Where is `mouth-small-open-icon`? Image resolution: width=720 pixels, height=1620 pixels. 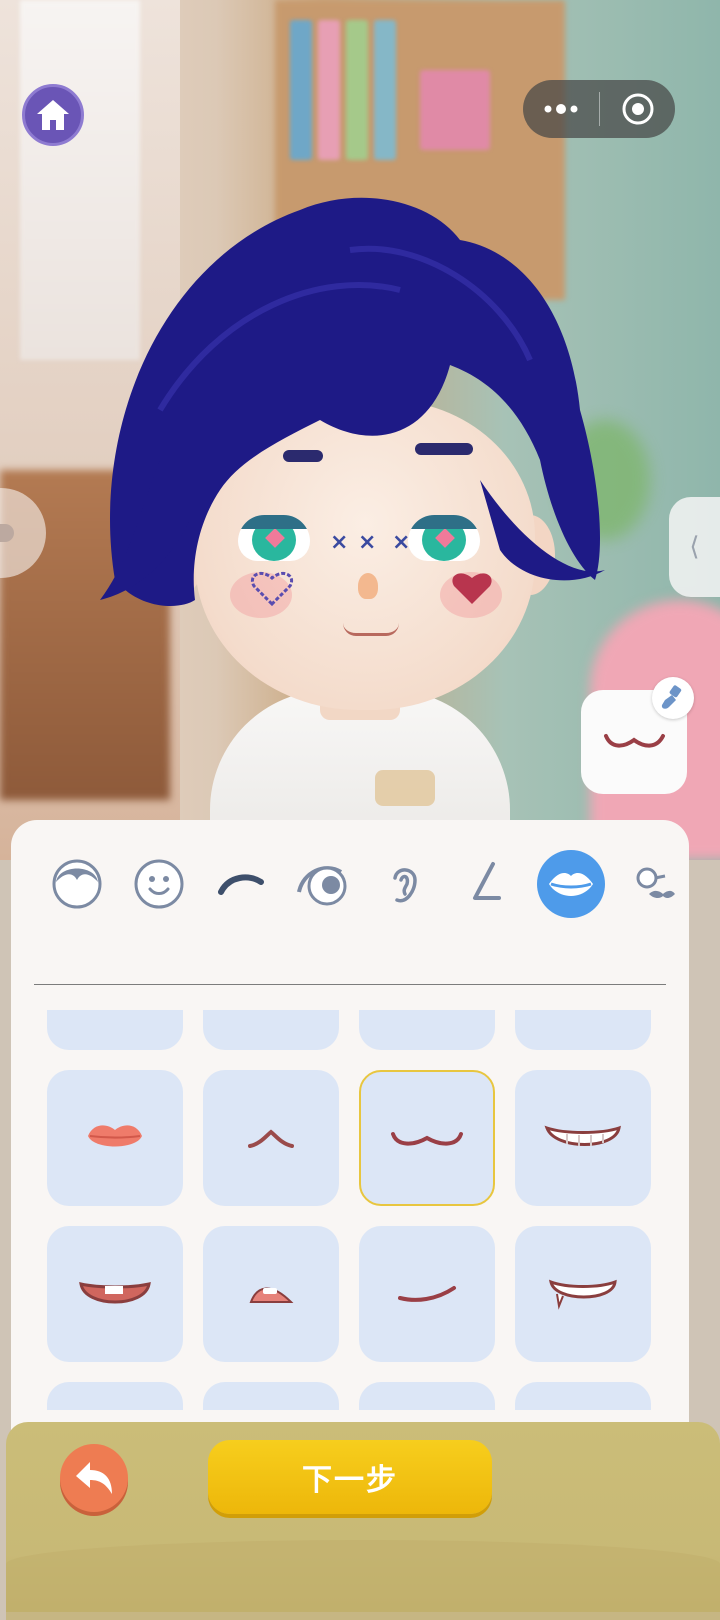 mouth-small-open-icon is located at coordinates (271, 1295).